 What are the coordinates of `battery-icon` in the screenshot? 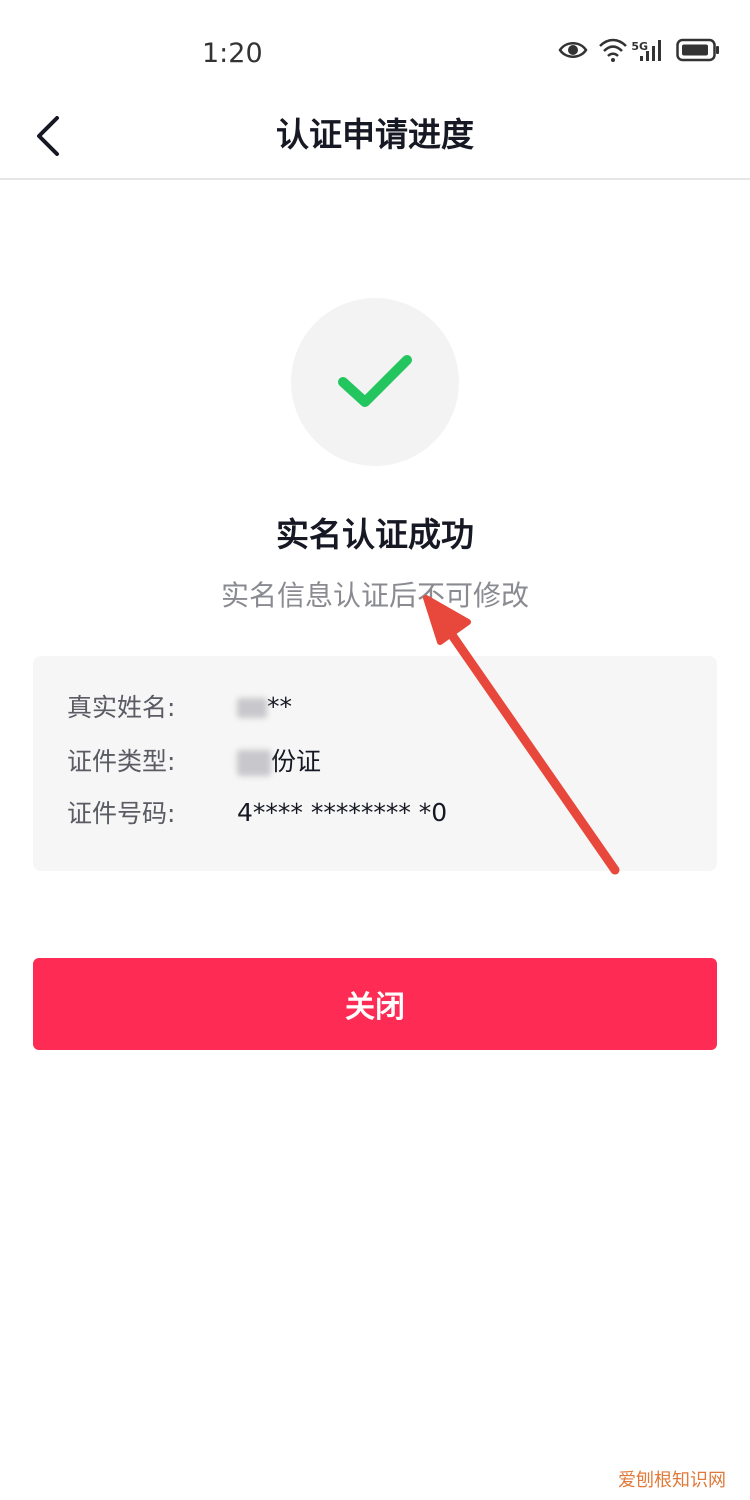 It's located at (697, 50).